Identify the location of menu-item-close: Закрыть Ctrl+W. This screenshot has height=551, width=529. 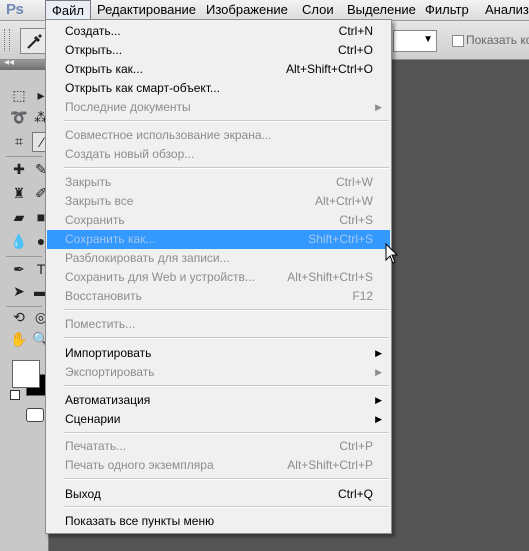
(218, 182).